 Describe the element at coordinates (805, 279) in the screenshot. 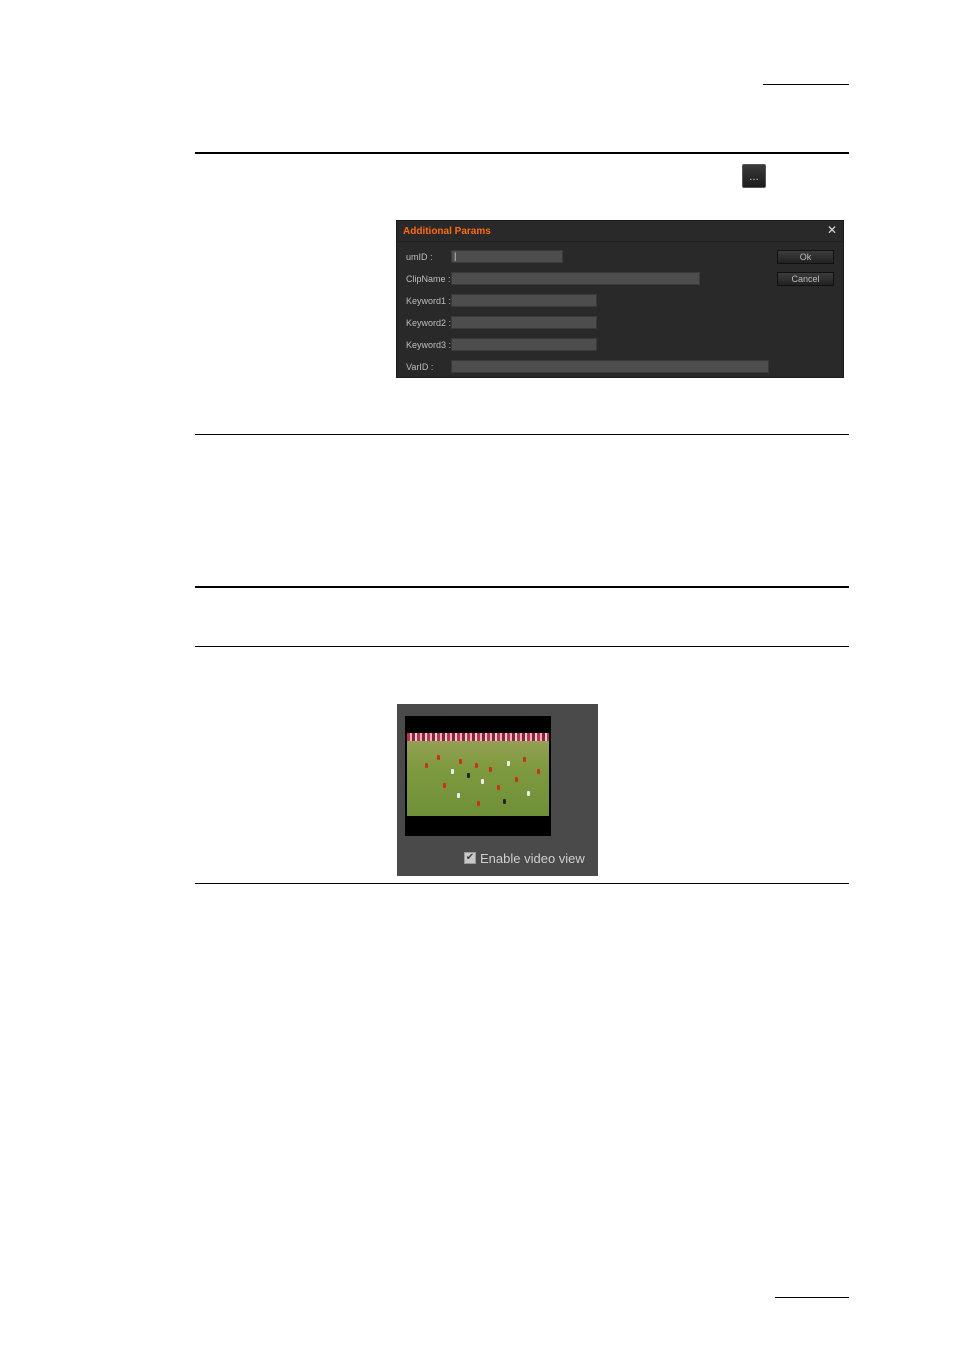

I see `cancel-button: Cancel` at that location.